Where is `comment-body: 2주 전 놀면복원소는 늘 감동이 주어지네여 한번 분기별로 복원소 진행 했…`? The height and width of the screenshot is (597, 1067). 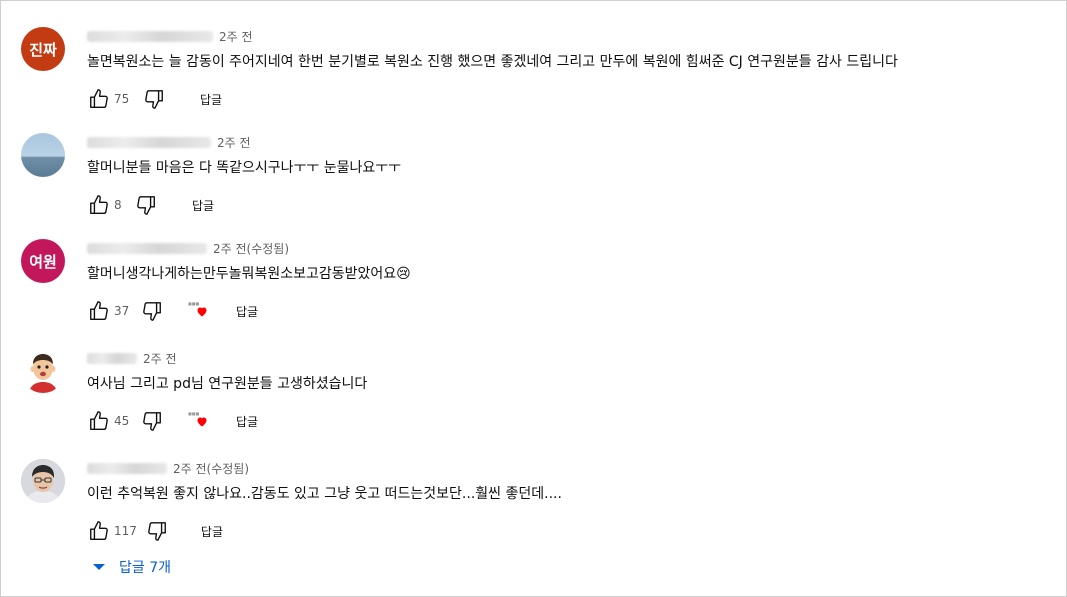 comment-body: 2주 전 놀면복원소는 늘 감동이 주어지네여 한번 분기별로 복원소 진행 했… is located at coordinates (574, 69).